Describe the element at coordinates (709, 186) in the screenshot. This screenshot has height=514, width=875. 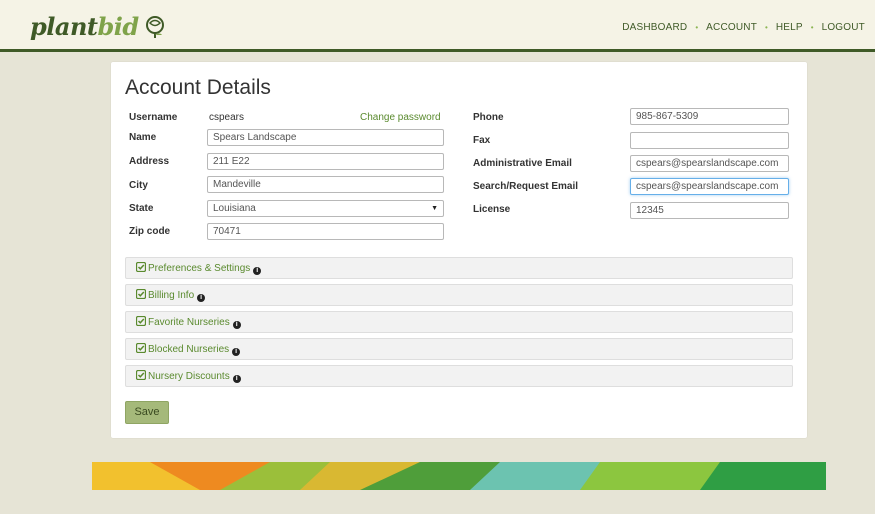
I see `search-email-field: cspears@spearslandscape.com` at that location.